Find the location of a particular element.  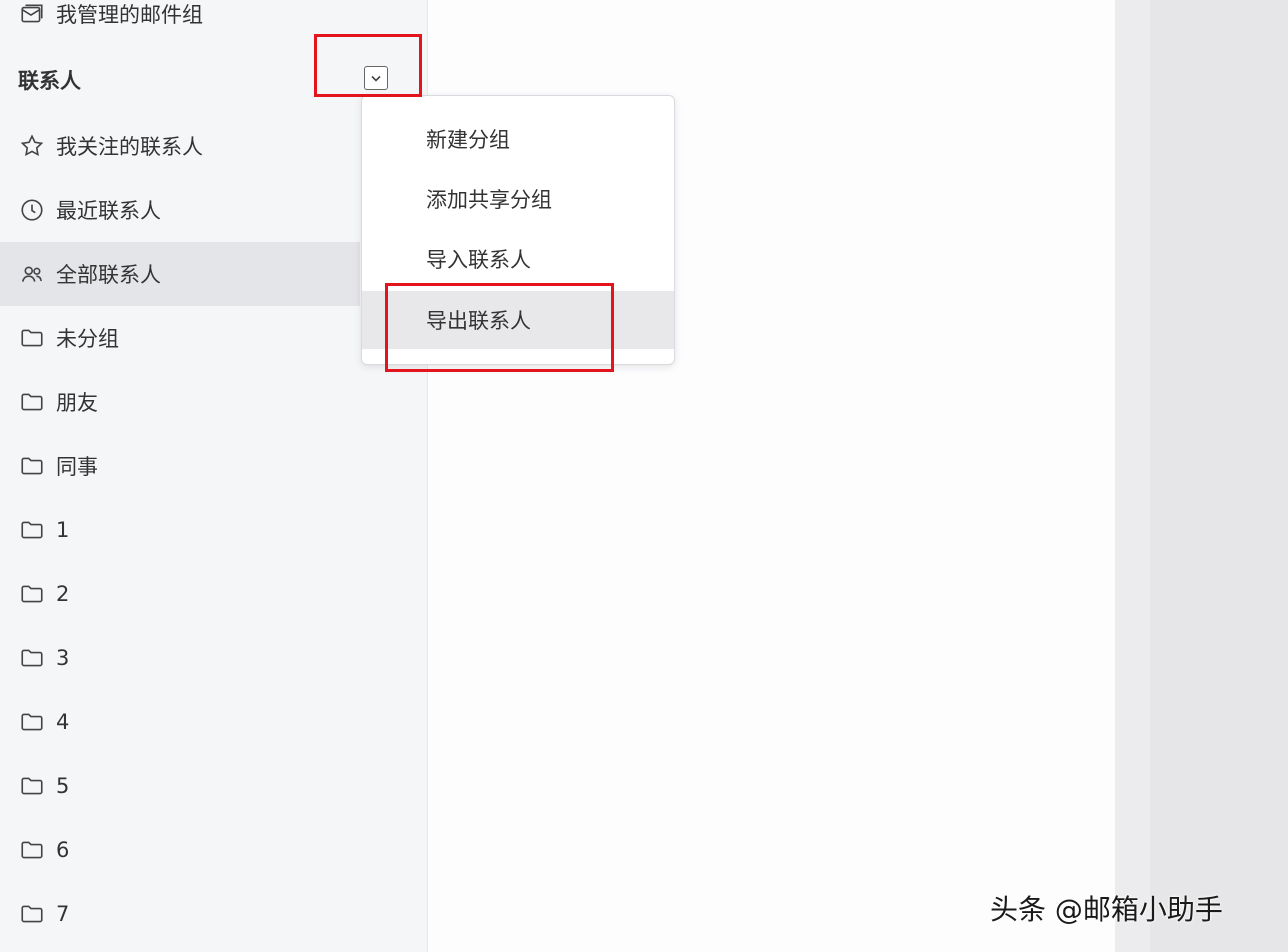

sidebar-item-label: 朋友 is located at coordinates (77, 403).